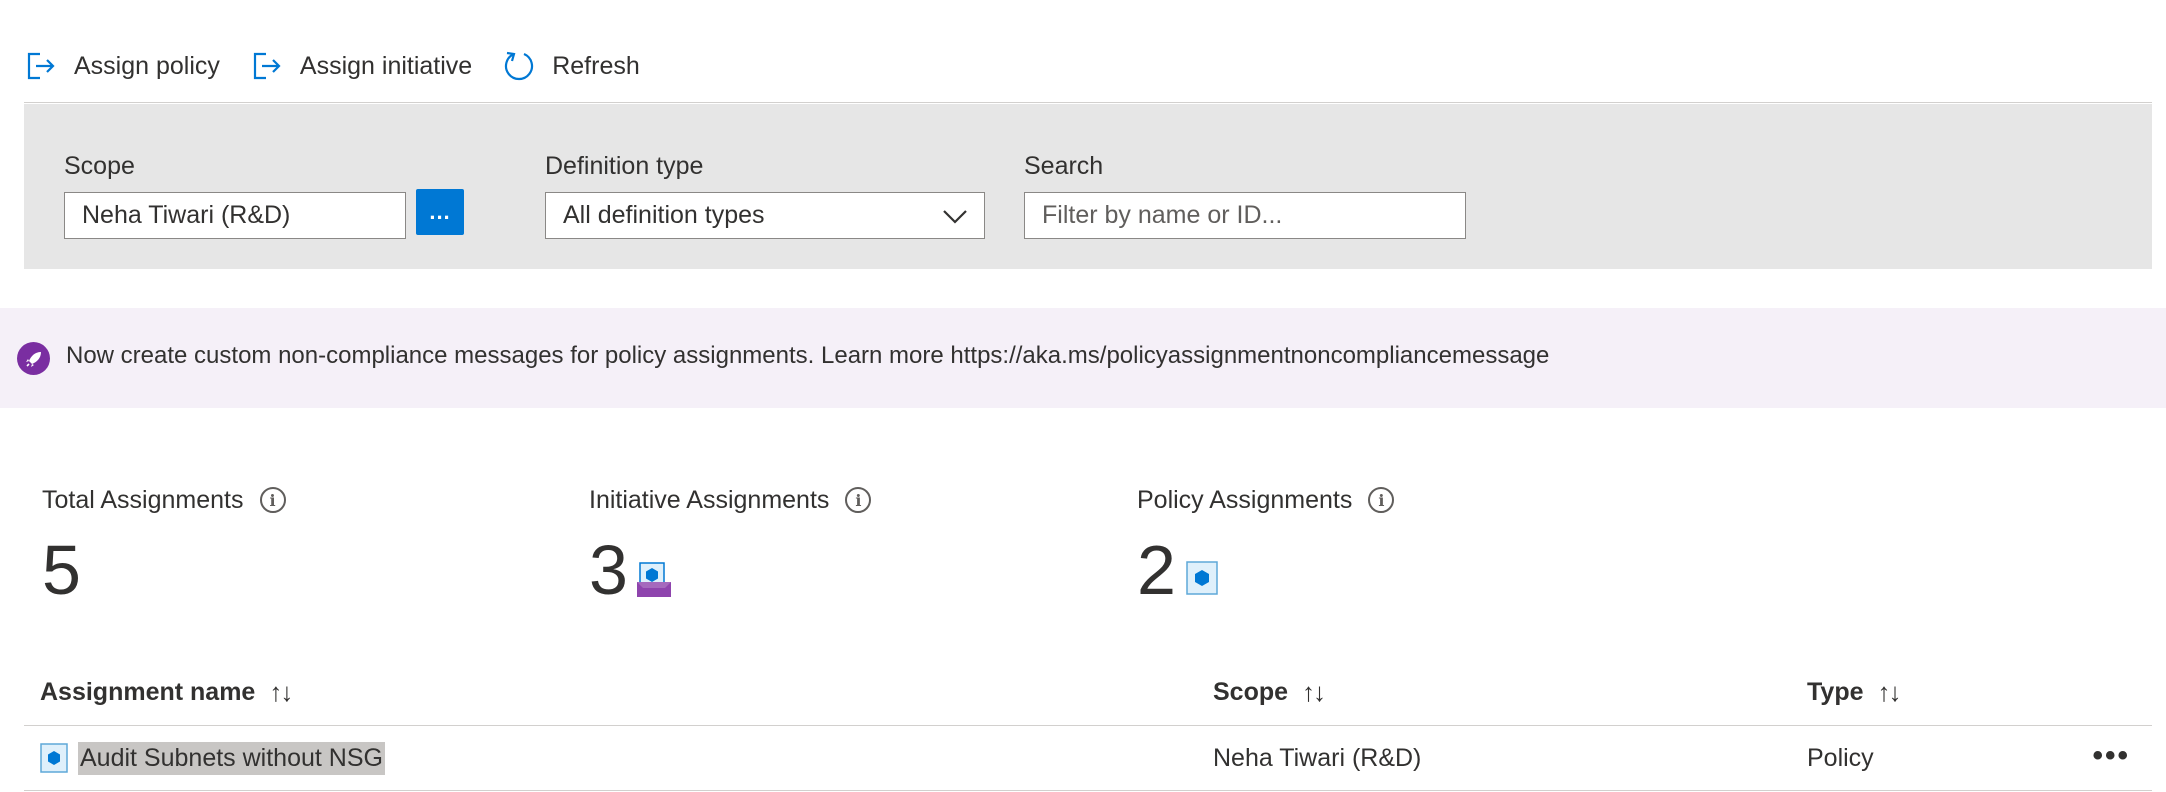  Describe the element at coordinates (730, 542) in the screenshot. I see `stat-initiative-assignments: Initiative Assignments i 3` at that location.